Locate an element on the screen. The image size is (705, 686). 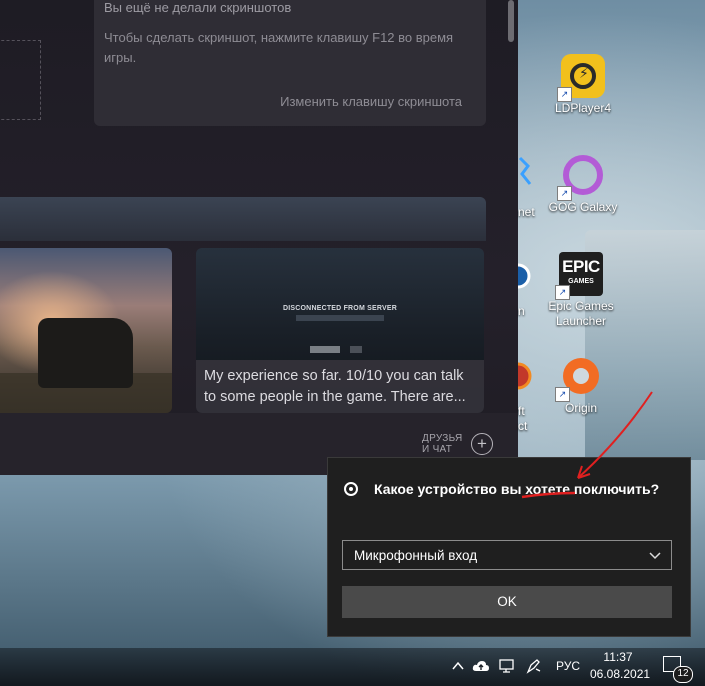
clock-time: 11:37 is located at coordinates (618, 657).